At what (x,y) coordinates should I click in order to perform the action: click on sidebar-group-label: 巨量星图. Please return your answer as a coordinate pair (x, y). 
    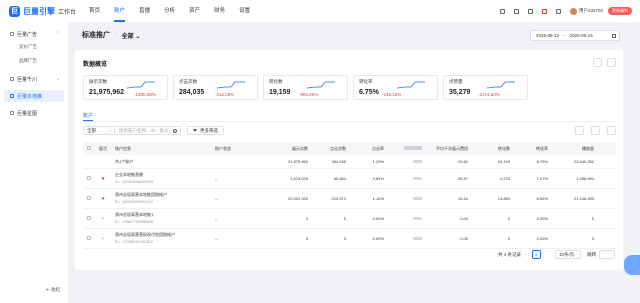
    Looking at the image, I should click on (27, 113).